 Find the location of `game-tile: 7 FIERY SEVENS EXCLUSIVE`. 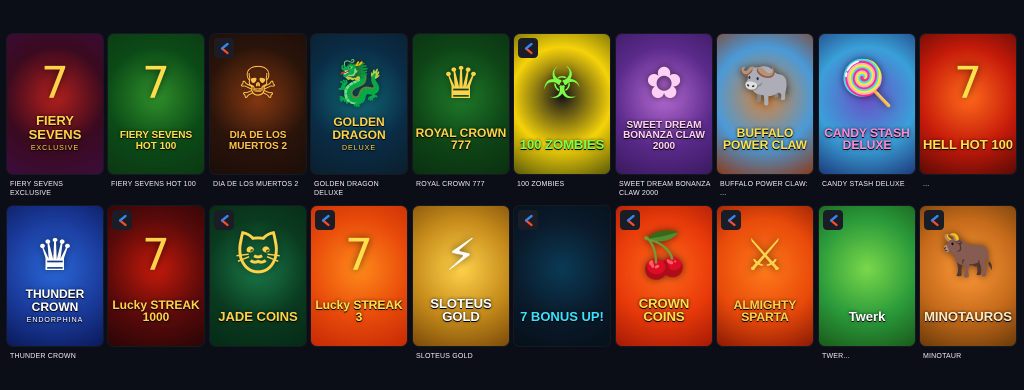

game-tile: 7 FIERY SEVENS EXCLUSIVE is located at coordinates (55, 104).